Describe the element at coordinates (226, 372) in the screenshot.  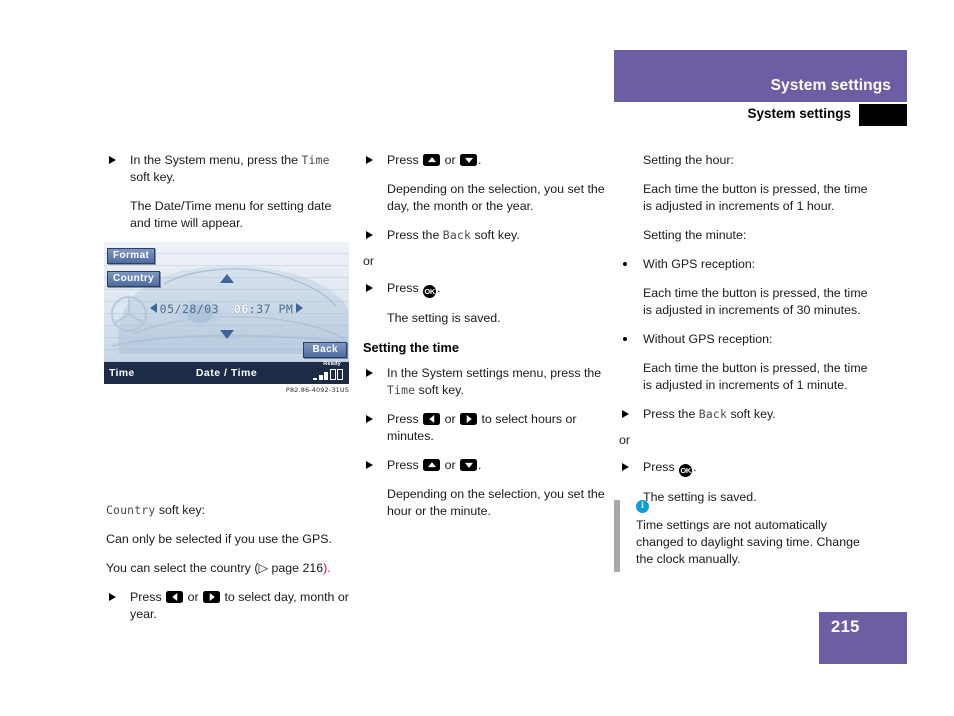
I see `screen-status-bar: Time Date / Time Ready` at that location.